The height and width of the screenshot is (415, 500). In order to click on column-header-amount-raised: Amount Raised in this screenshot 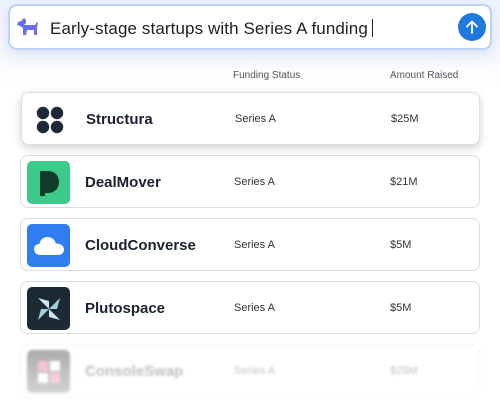, I will do `click(424, 75)`.